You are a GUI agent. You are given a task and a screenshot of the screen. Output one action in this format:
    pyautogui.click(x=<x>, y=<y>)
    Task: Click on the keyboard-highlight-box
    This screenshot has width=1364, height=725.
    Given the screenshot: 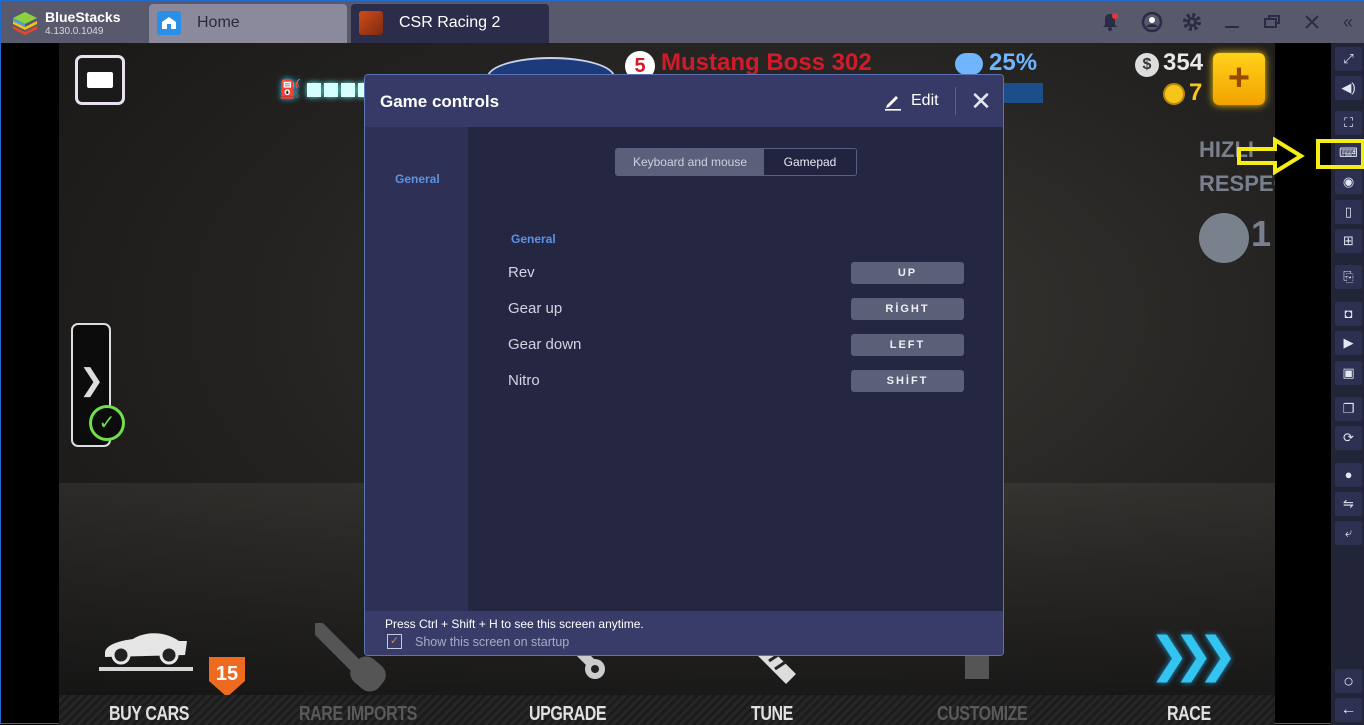 What is the action you would take?
    pyautogui.click(x=1340, y=154)
    